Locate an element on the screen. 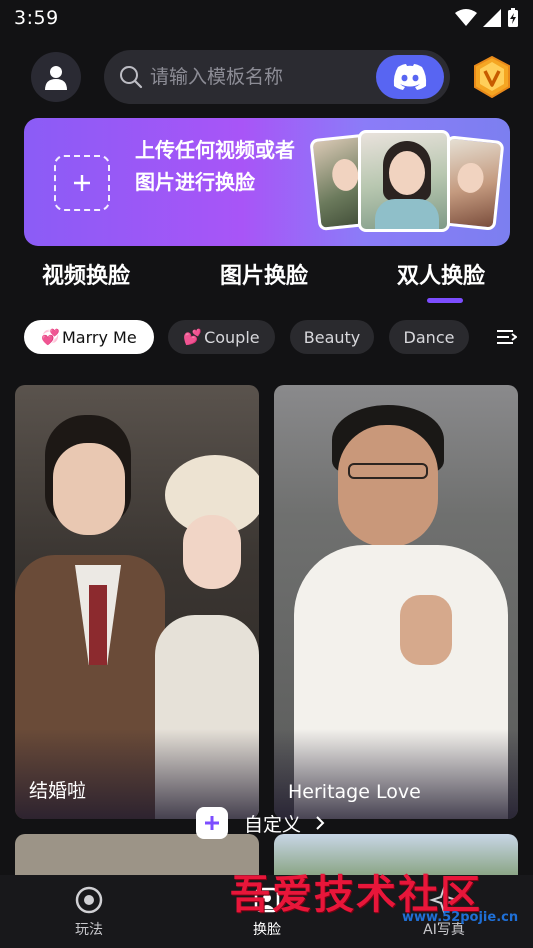 The width and height of the screenshot is (533, 948). chip-label: Marry Me is located at coordinates (99, 337).